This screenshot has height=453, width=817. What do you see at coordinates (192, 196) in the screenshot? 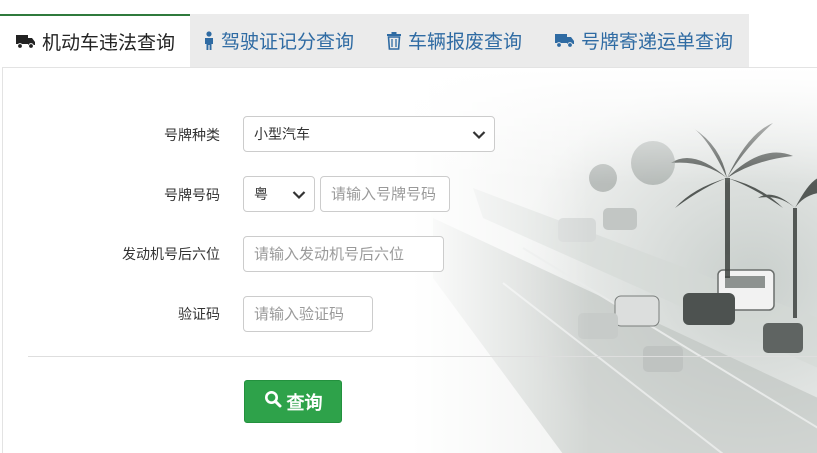
I see `plate-number-label: 号牌号码` at bounding box center [192, 196].